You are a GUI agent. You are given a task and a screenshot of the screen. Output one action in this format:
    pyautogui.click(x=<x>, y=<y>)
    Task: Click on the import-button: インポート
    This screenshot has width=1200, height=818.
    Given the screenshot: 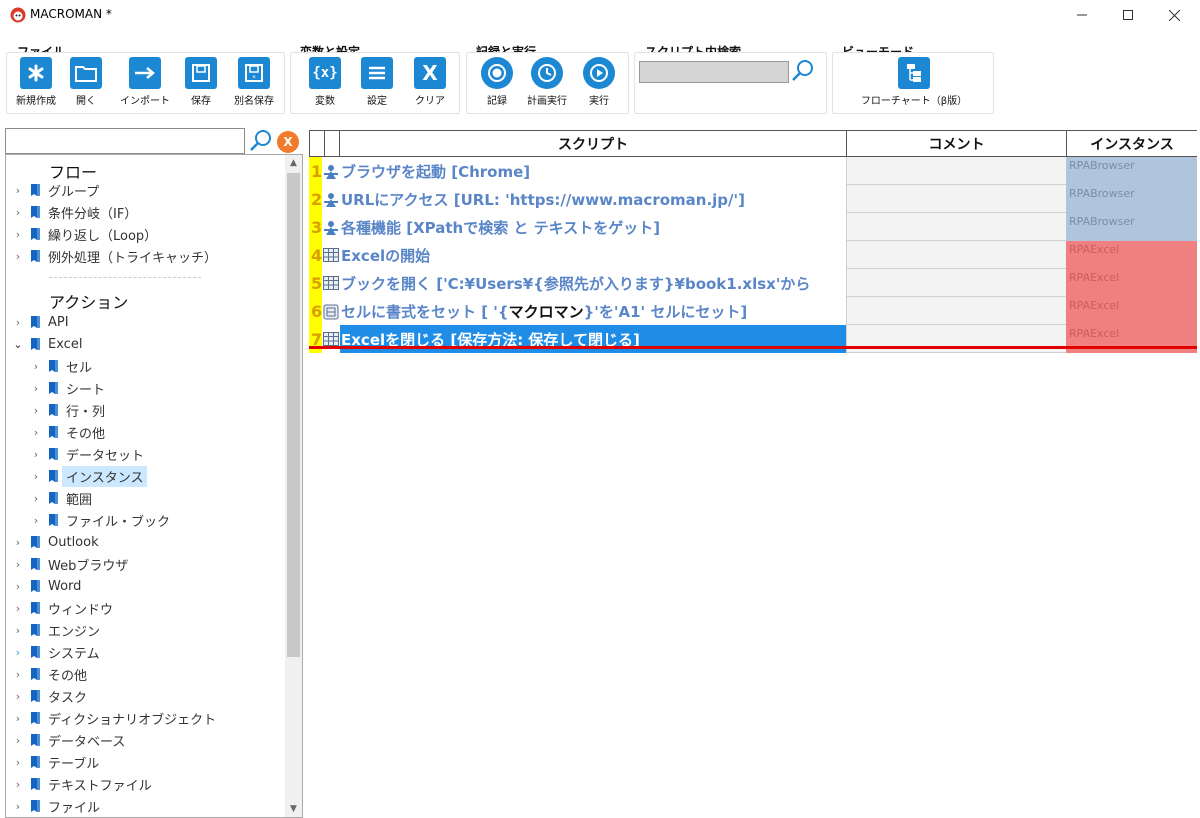 What is the action you would take?
    pyautogui.click(x=145, y=82)
    